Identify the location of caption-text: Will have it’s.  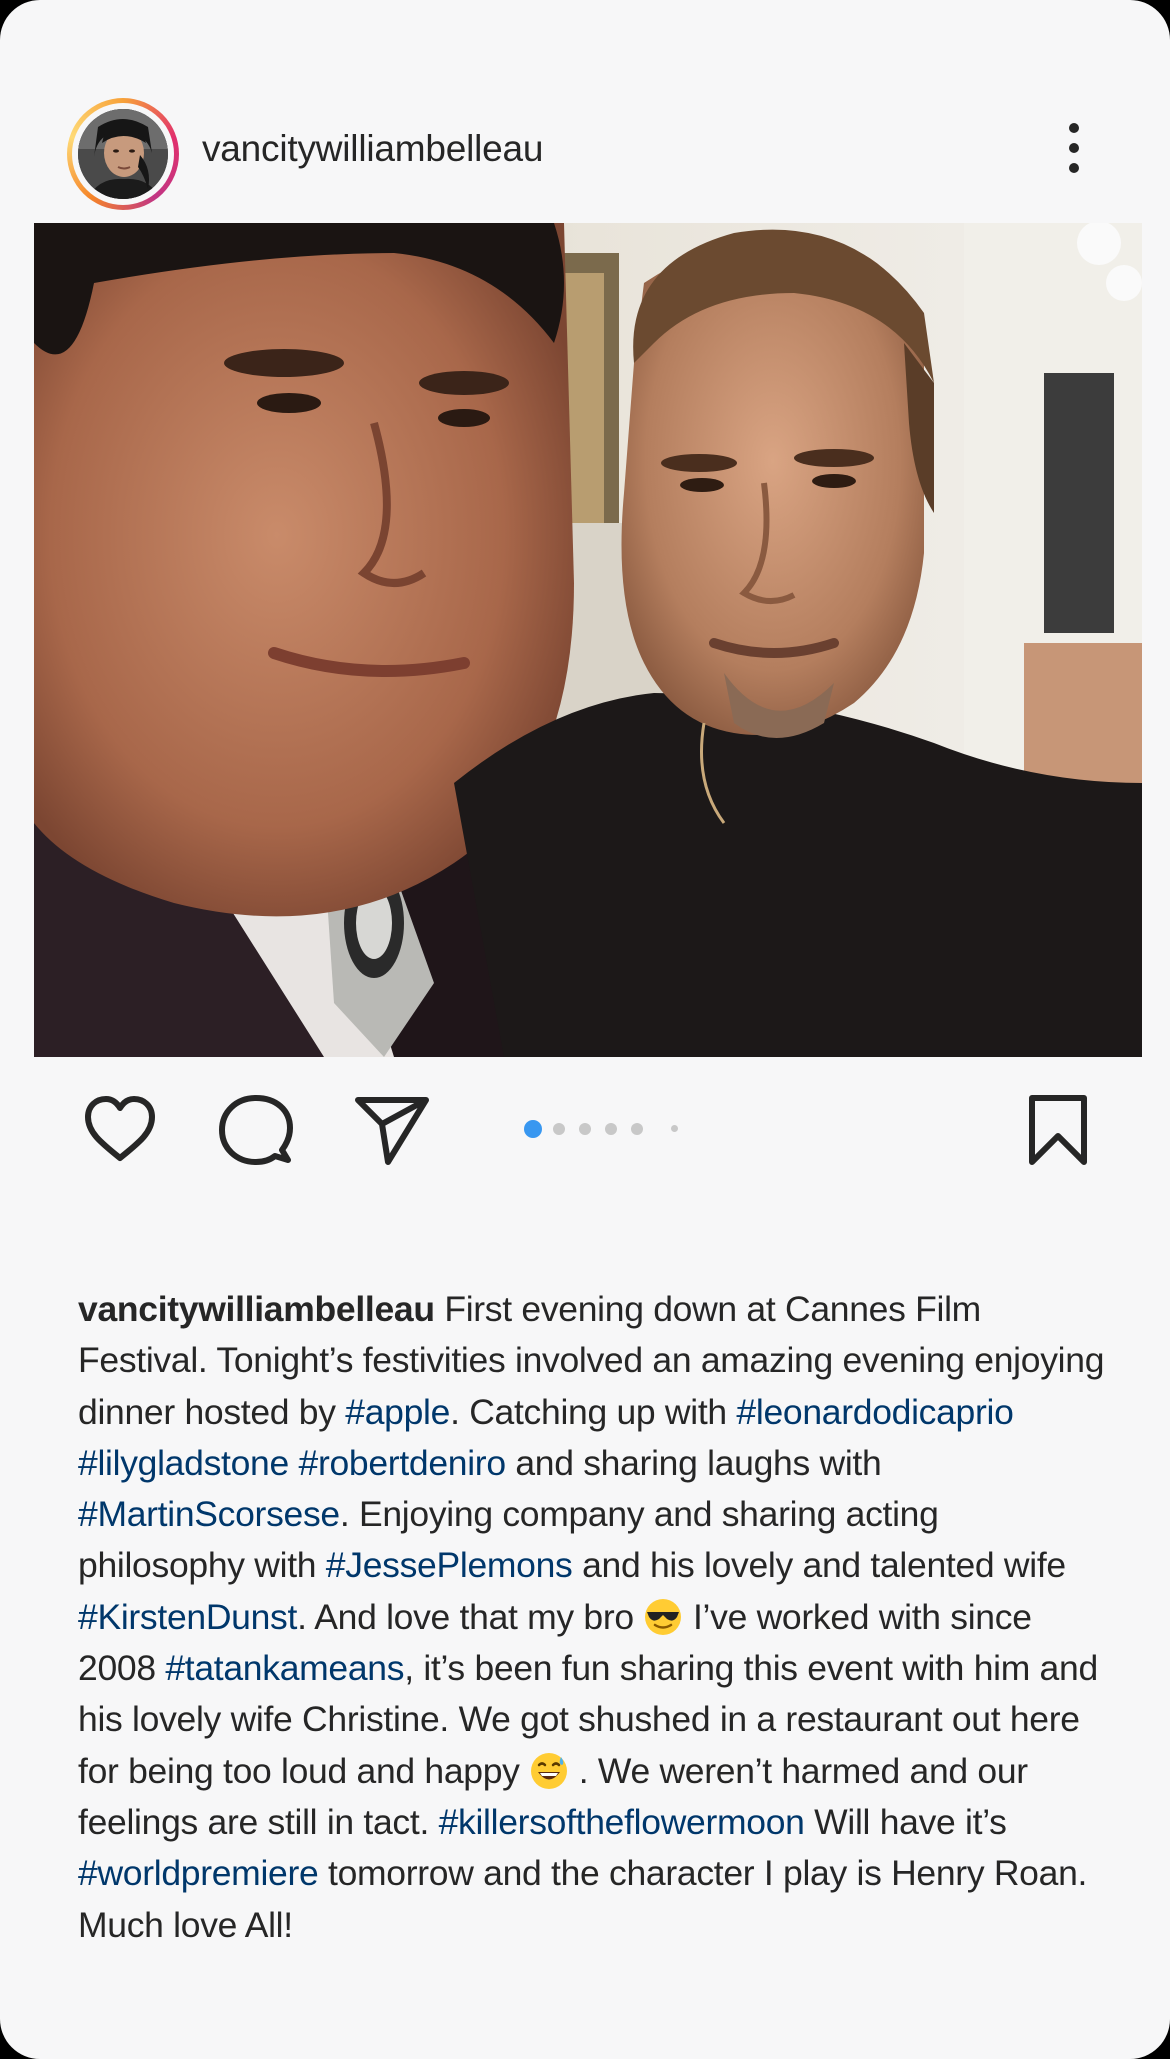
(905, 1821).